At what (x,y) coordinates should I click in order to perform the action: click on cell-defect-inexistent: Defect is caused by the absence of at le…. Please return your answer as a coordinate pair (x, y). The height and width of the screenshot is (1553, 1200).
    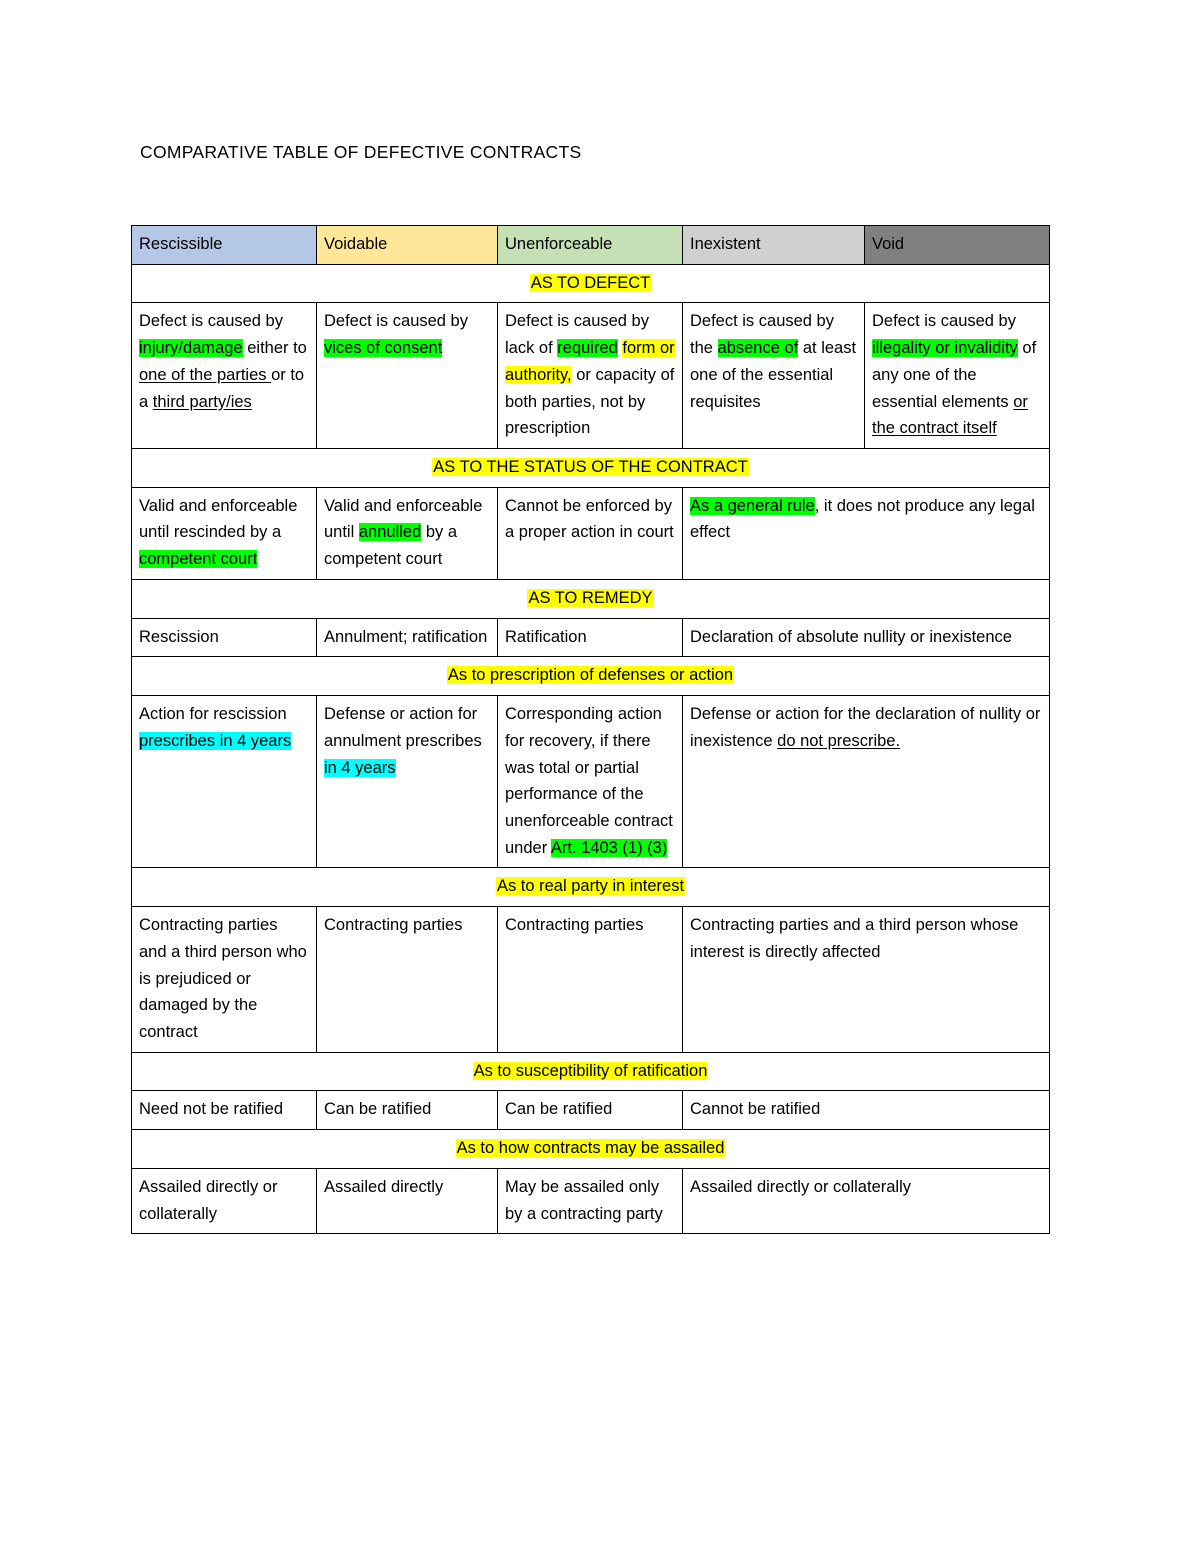
    Looking at the image, I should click on (773, 376).